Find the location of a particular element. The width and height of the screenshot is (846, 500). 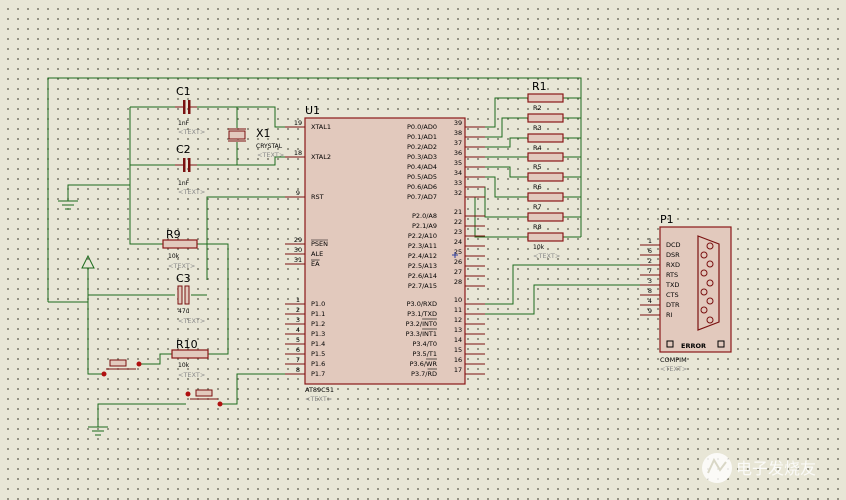

rpack-label: R8 is located at coordinates (537, 227).